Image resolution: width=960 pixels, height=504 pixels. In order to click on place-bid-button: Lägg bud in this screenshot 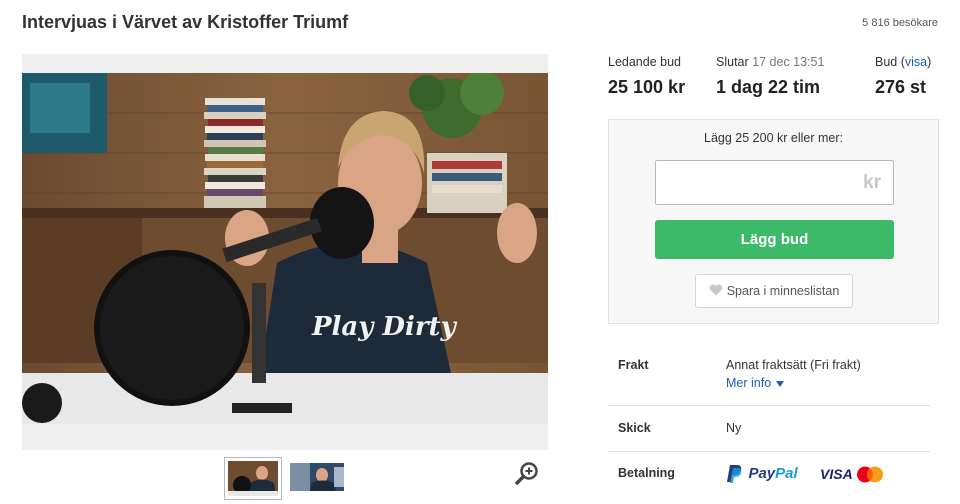, I will do `click(774, 239)`.